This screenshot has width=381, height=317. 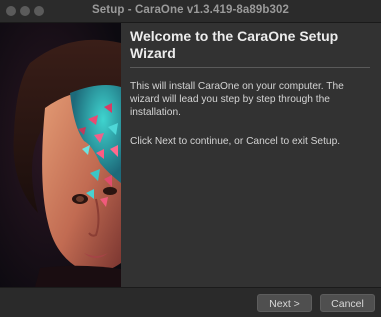 I want to click on welcome-heading-line1: Welcome to the CaraOne Setup, so click(x=234, y=36).